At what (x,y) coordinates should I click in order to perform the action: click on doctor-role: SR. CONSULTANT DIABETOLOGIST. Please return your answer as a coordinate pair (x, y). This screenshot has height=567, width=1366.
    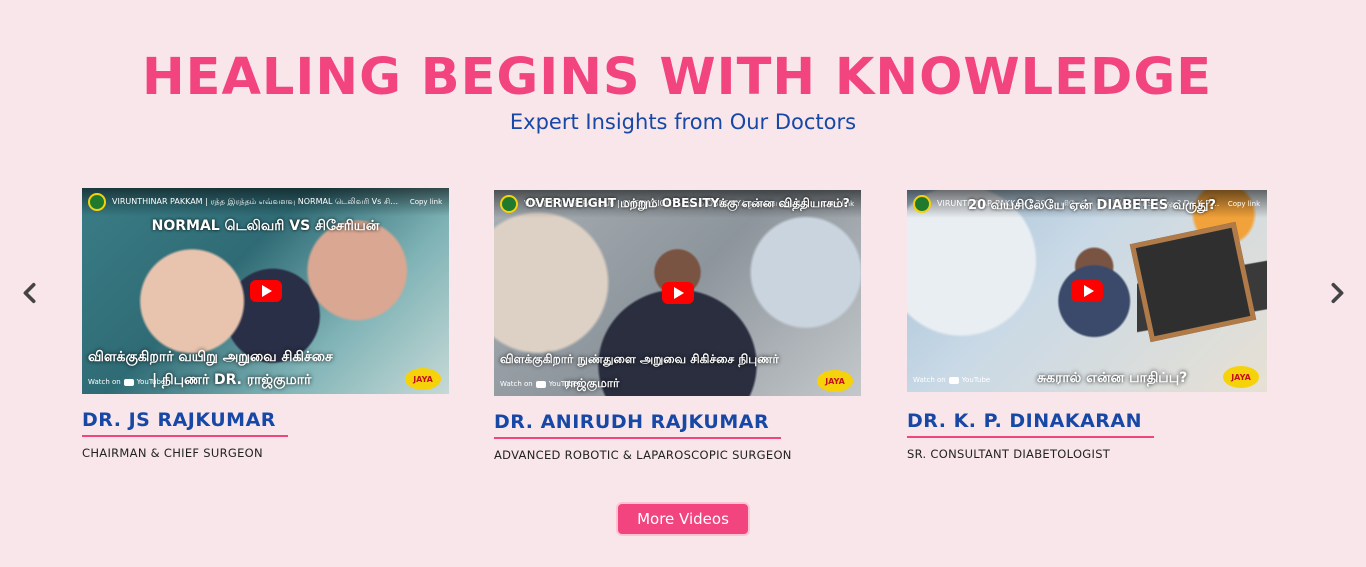
    Looking at the image, I should click on (1009, 454).